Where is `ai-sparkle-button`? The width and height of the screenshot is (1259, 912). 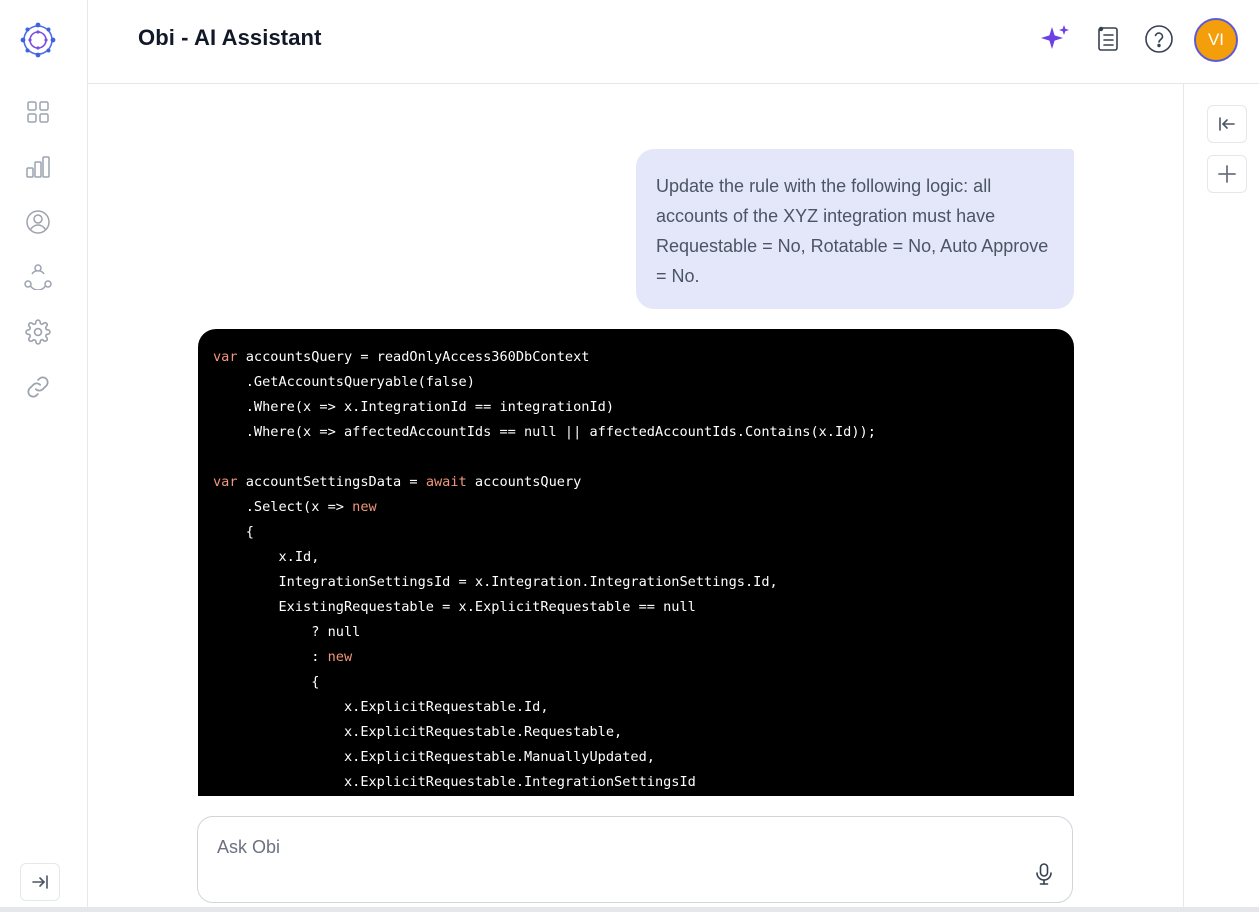 ai-sparkle-button is located at coordinates (1055, 39).